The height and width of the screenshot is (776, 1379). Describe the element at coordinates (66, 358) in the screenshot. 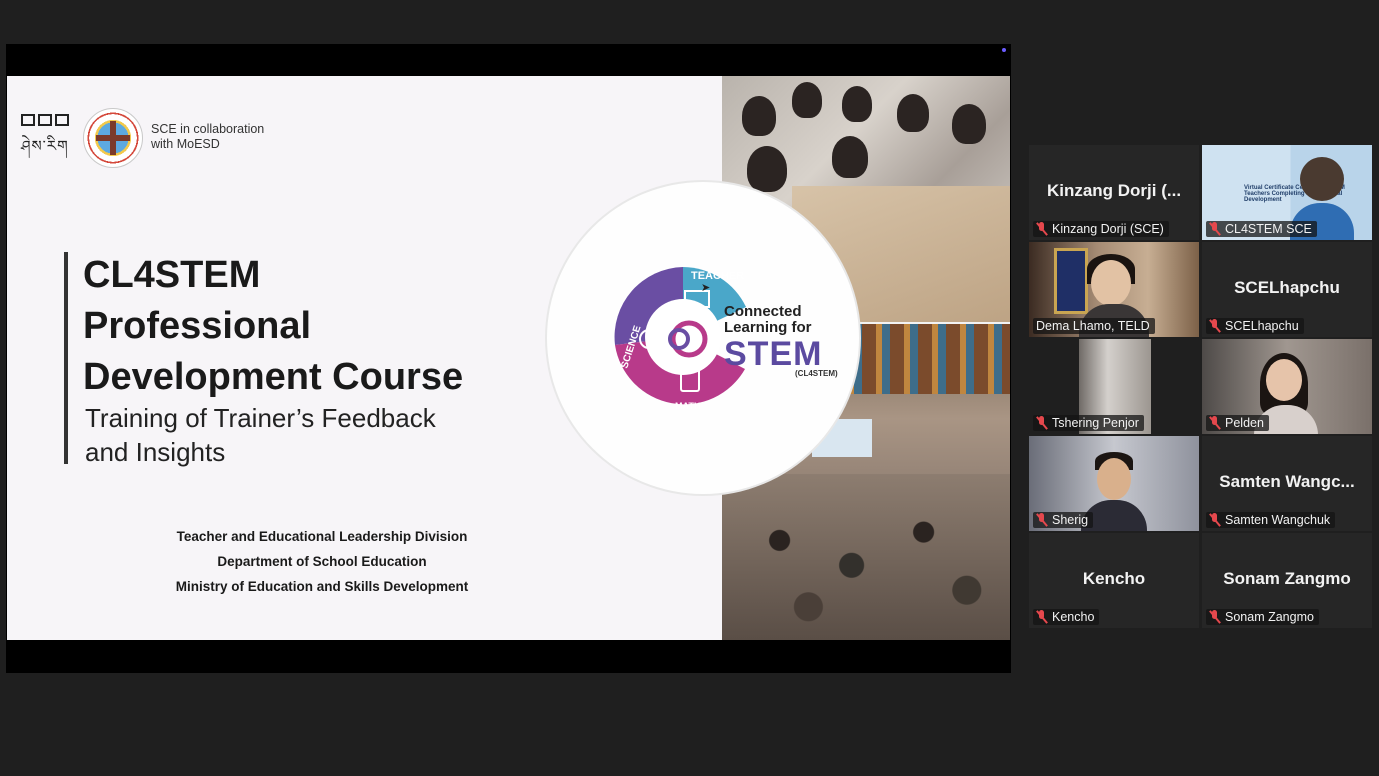

I see `title-accent-bar` at that location.